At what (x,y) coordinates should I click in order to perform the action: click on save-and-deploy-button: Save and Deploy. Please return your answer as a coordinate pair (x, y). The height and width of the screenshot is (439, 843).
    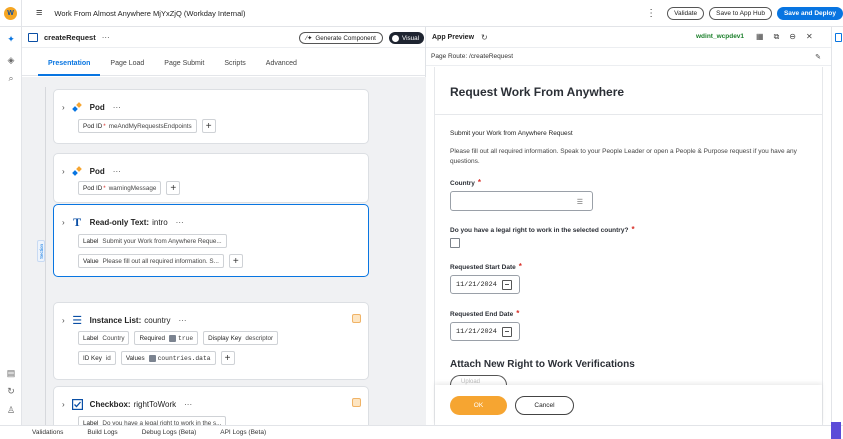
    Looking at the image, I should click on (809, 13).